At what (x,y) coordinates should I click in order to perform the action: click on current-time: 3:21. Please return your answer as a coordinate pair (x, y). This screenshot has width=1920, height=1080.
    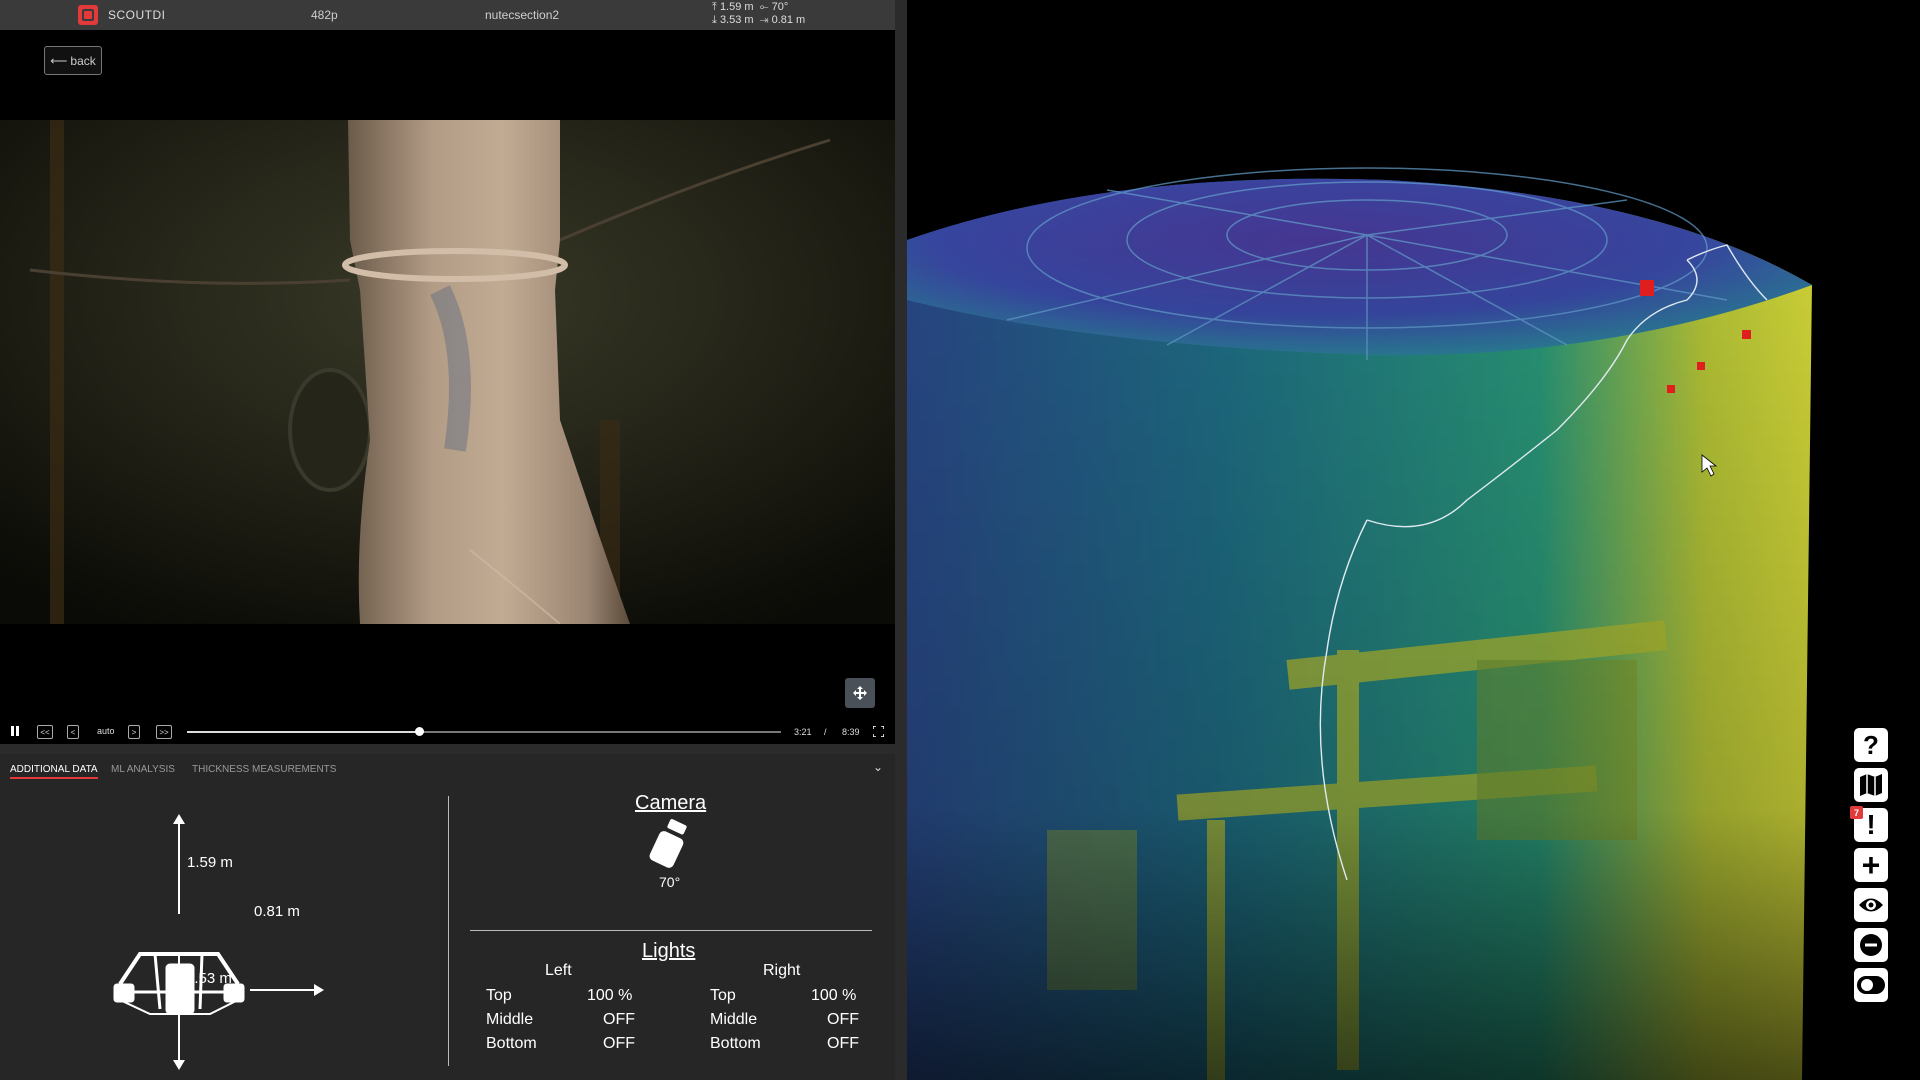
    Looking at the image, I should click on (803, 732).